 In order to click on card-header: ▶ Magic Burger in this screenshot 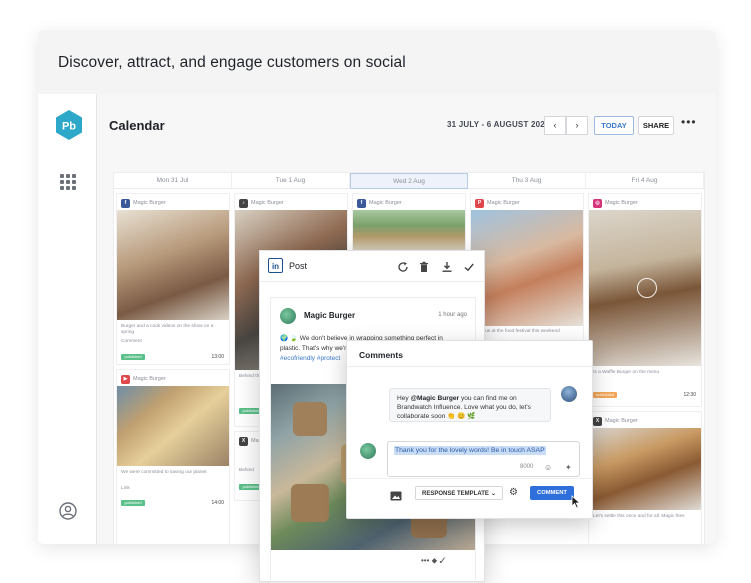, I will do `click(143, 379)`.